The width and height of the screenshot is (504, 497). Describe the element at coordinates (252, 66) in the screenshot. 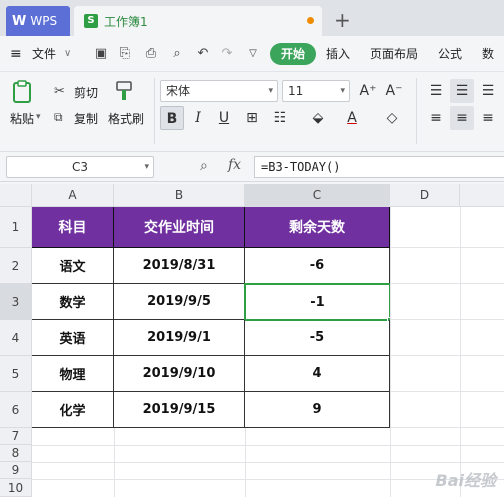

I see `menu-bar: ≡ 文件 ∨ ▣ ⎘ ⎙ ⌕ ↶ ↷ ▽ 开始 插入 页面布局 公式 数据` at that location.